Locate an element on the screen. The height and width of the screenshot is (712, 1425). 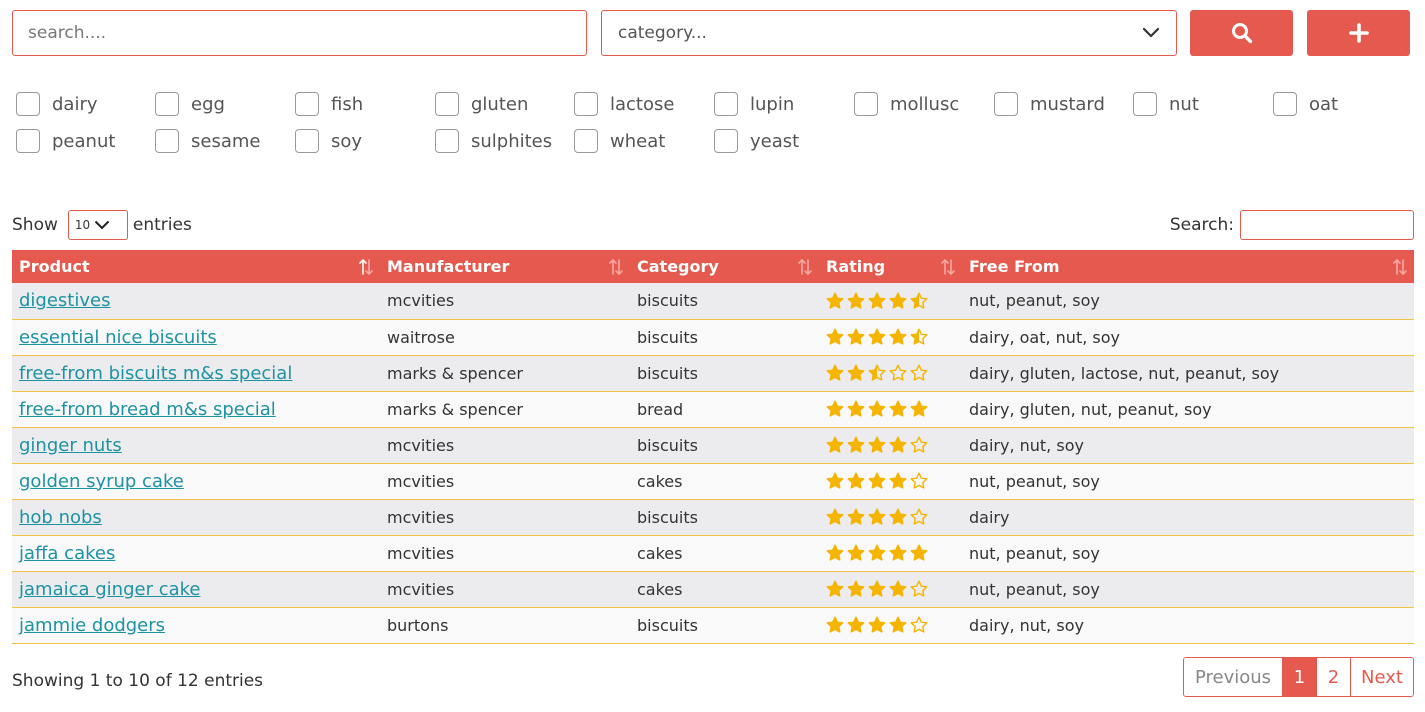
allergen-checkbox: wheat is located at coordinates (619, 141).